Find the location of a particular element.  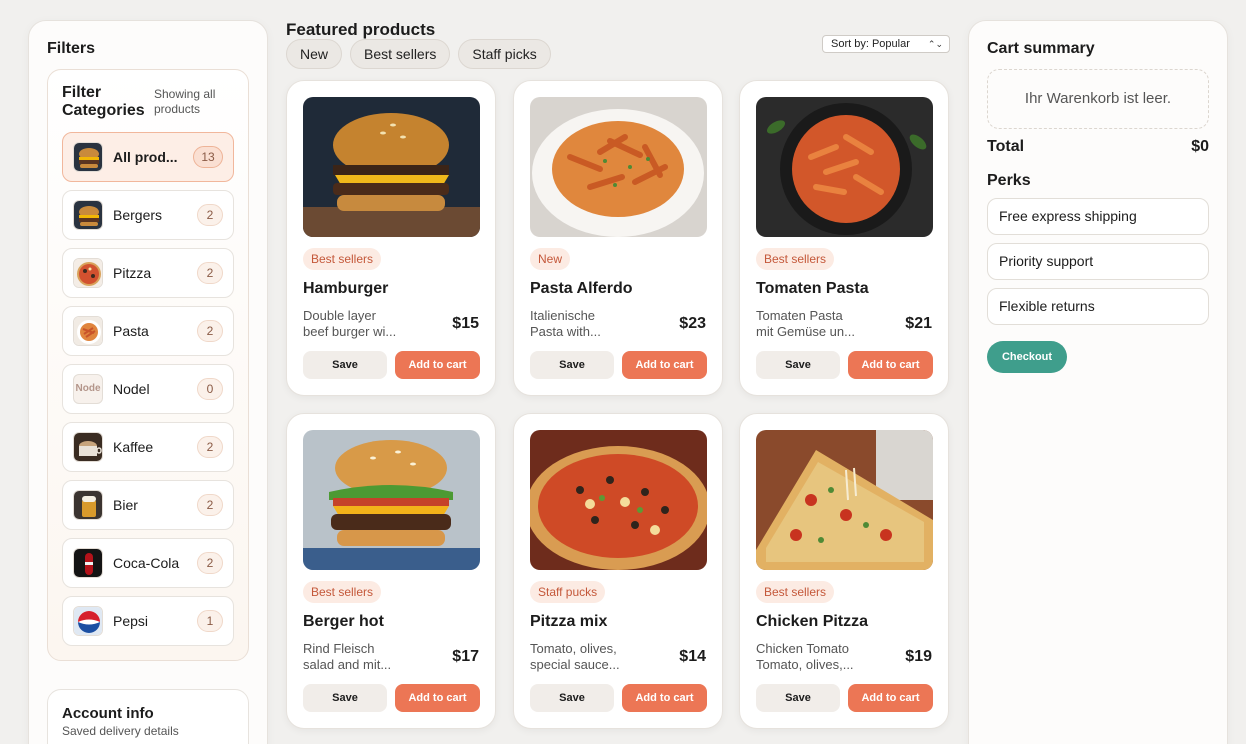

perk-item: Priority support is located at coordinates (1098, 261).